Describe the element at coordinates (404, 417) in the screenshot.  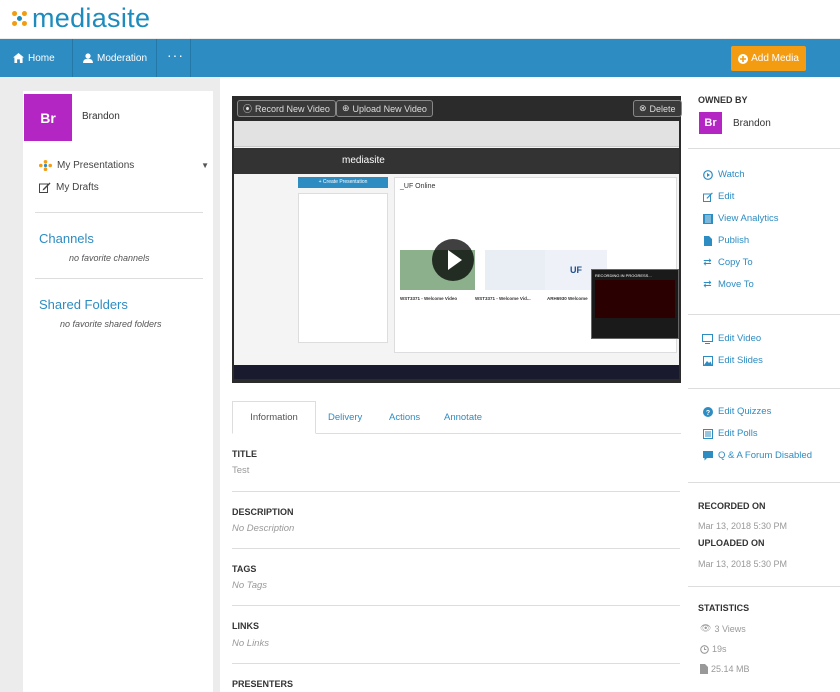
I see `tab-actions: Actions` at that location.